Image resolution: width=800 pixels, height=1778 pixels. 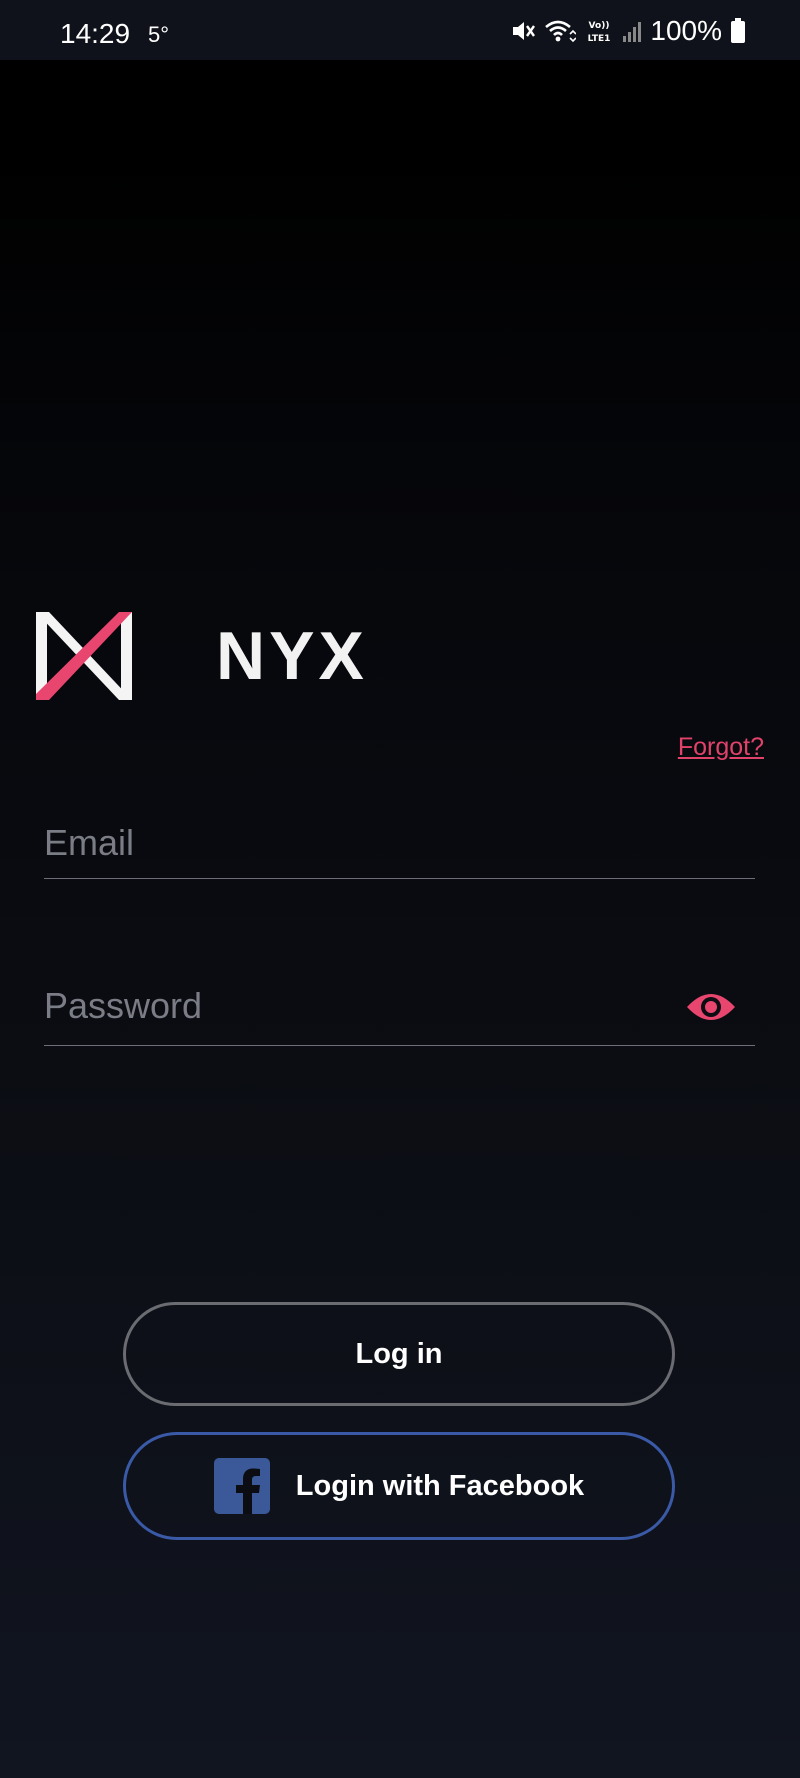 I want to click on status-bar: 14:29 5° Vo)) LTE1 100%, so click(x=400, y=30).